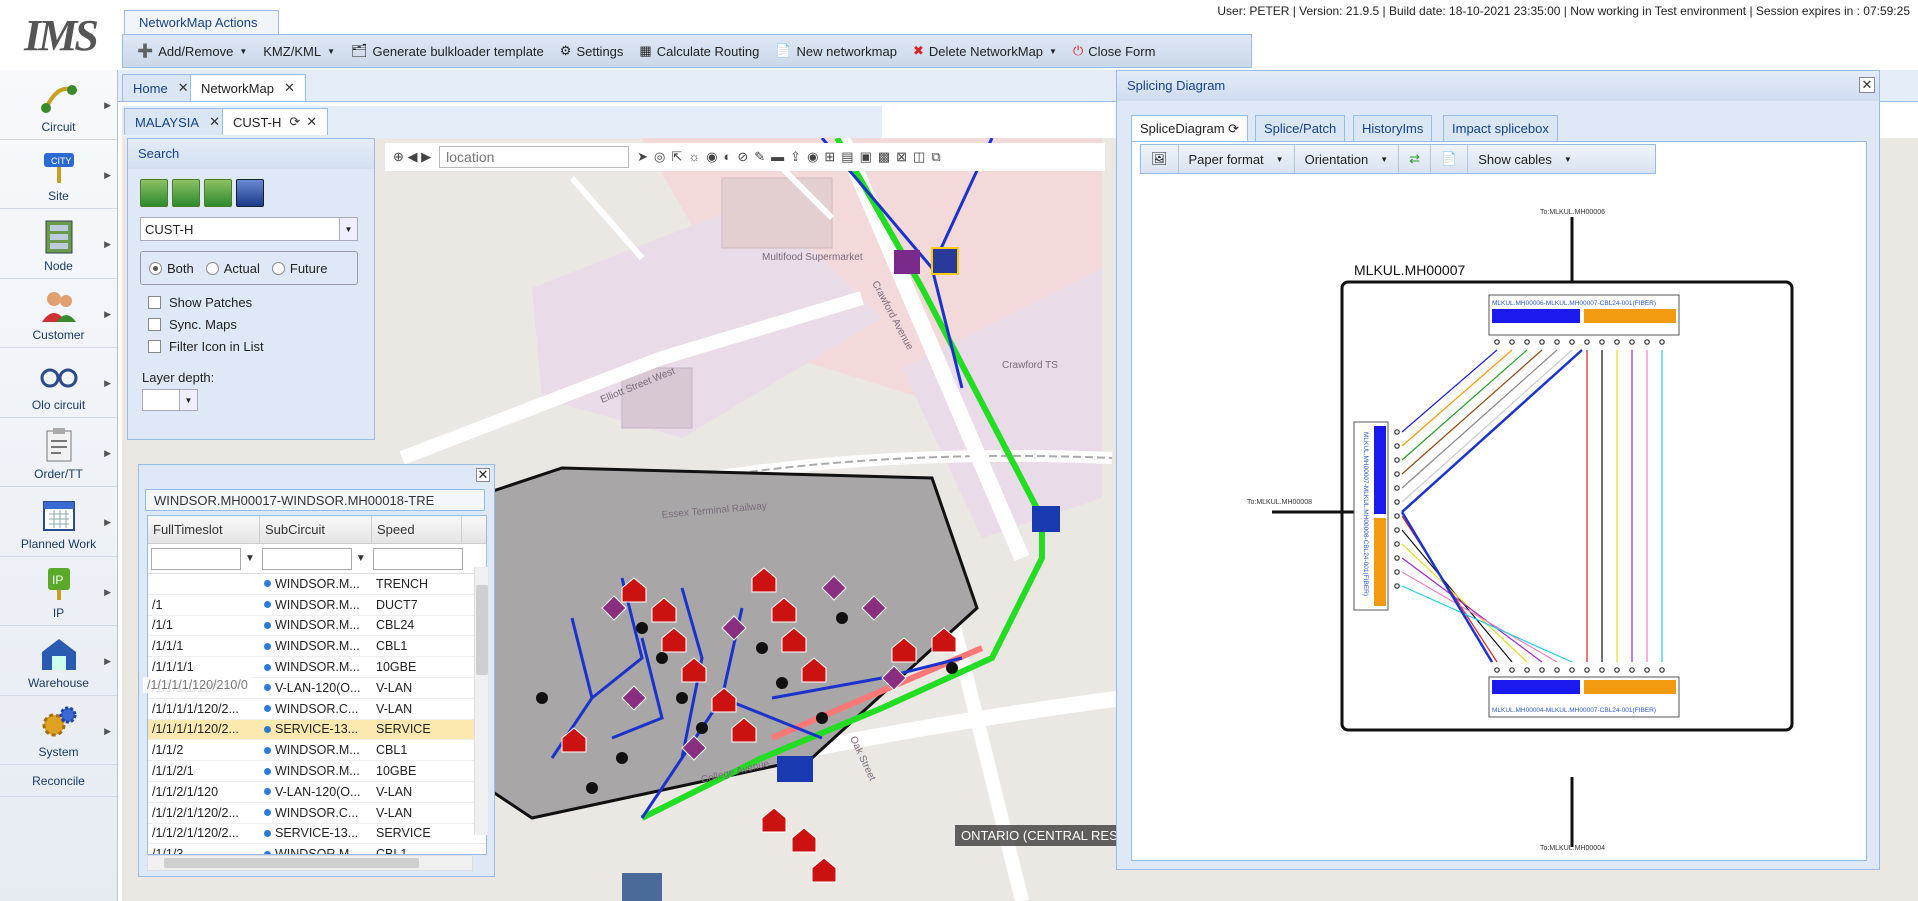 The height and width of the screenshot is (901, 1918). I want to click on table-row: /1/1/1/1/120/2... SERVICE-13... SERVICE, so click(317, 730).